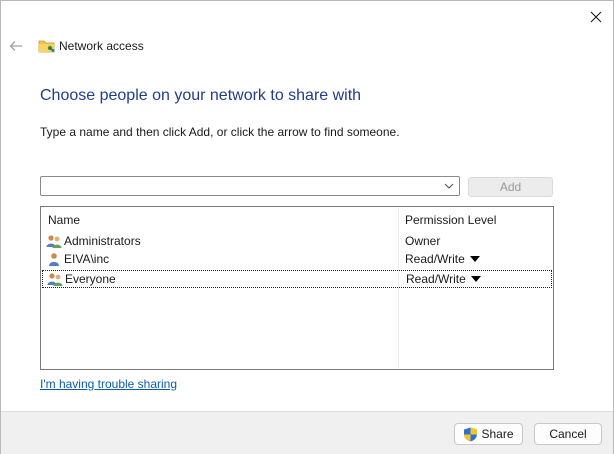  What do you see at coordinates (101, 46) in the screenshot?
I see `window-title: Network access` at bounding box center [101, 46].